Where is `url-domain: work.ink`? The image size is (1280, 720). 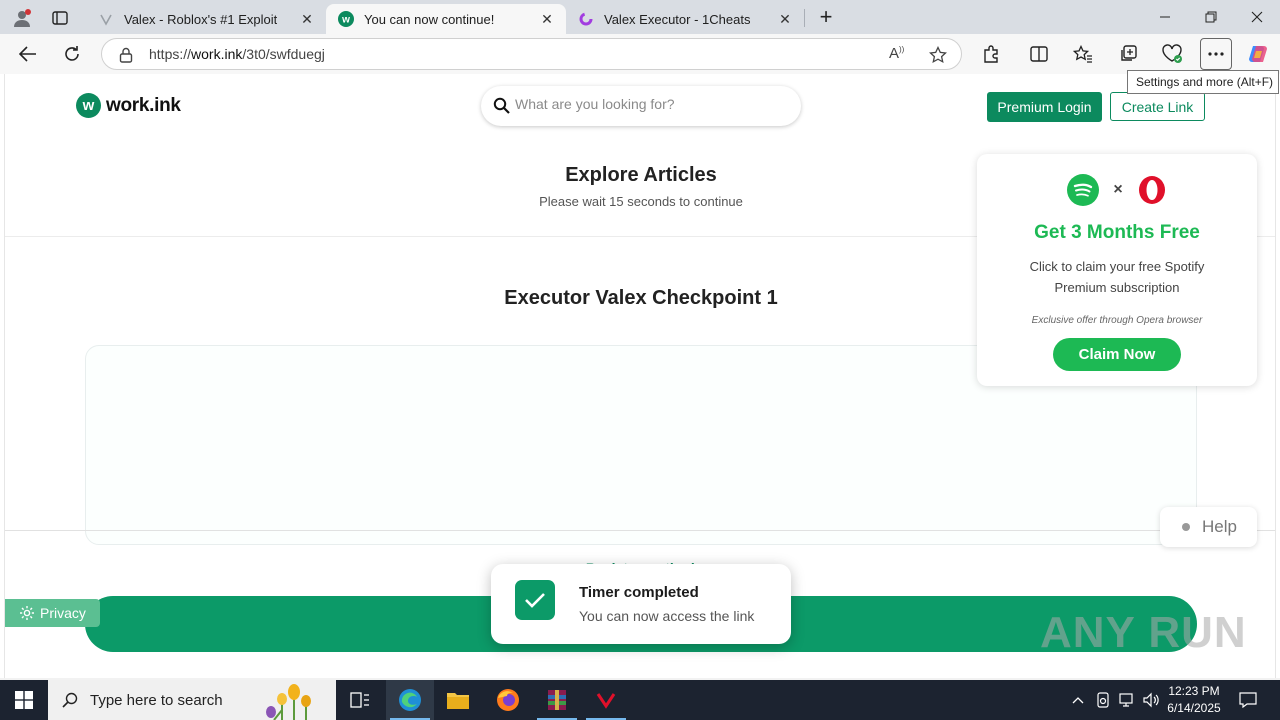
url-domain: work.ink is located at coordinates (217, 54).